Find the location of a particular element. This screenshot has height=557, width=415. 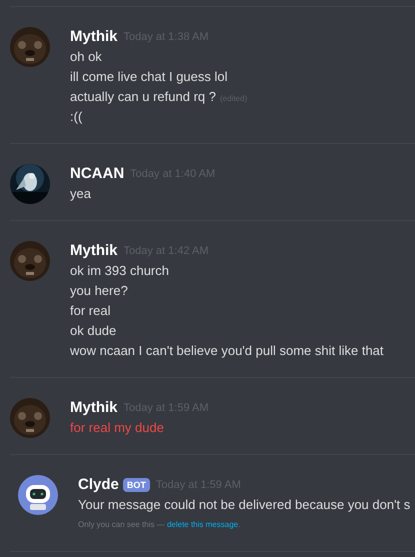

message-text: ill come live chat I guess lol is located at coordinates (149, 77).